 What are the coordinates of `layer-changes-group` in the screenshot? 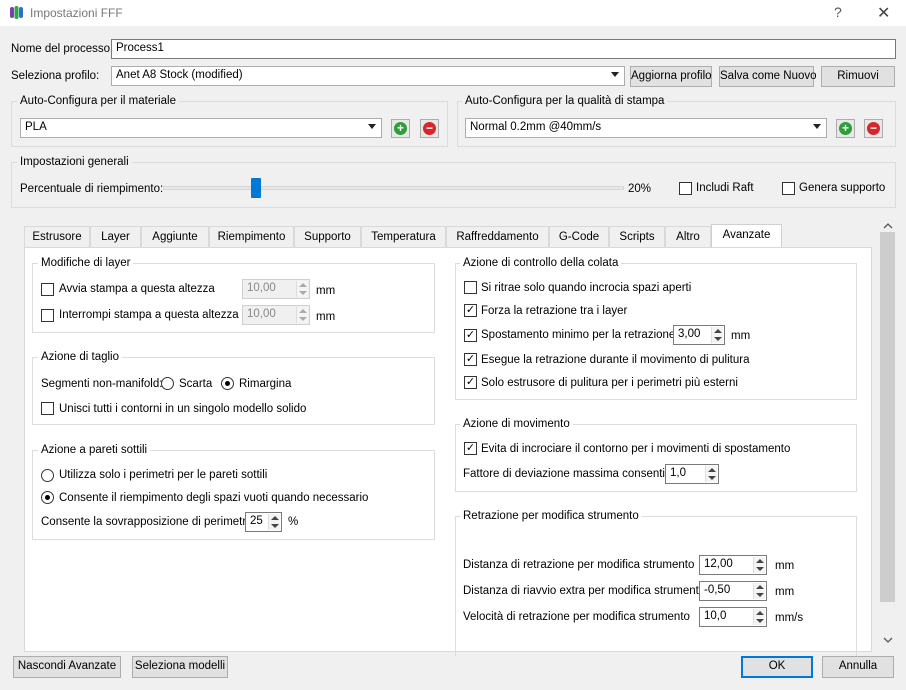 It's located at (233, 298).